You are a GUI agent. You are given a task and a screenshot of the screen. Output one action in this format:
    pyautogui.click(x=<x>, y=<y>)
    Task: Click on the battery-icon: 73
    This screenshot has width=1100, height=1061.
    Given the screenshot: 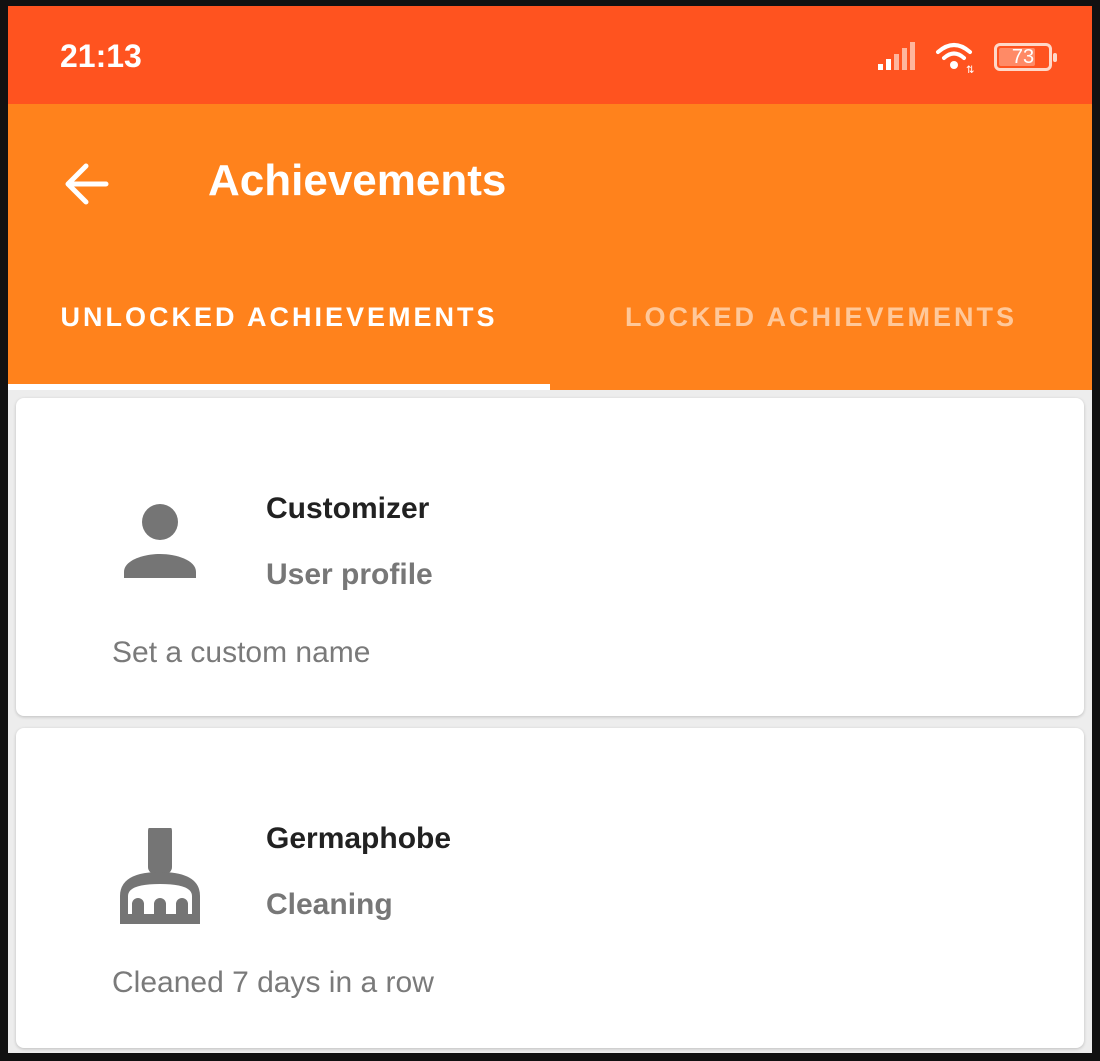 What is the action you would take?
    pyautogui.click(x=1025, y=57)
    